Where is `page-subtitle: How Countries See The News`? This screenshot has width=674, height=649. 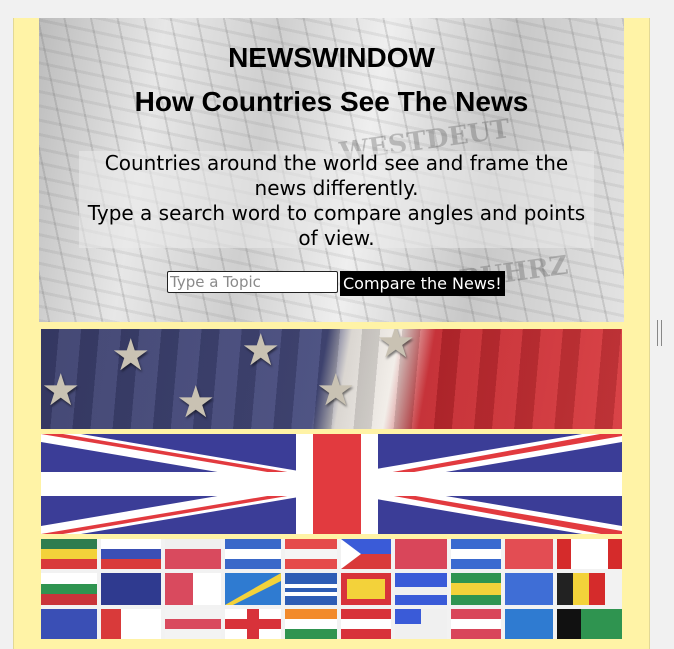 page-subtitle: How Countries See The News is located at coordinates (331, 101).